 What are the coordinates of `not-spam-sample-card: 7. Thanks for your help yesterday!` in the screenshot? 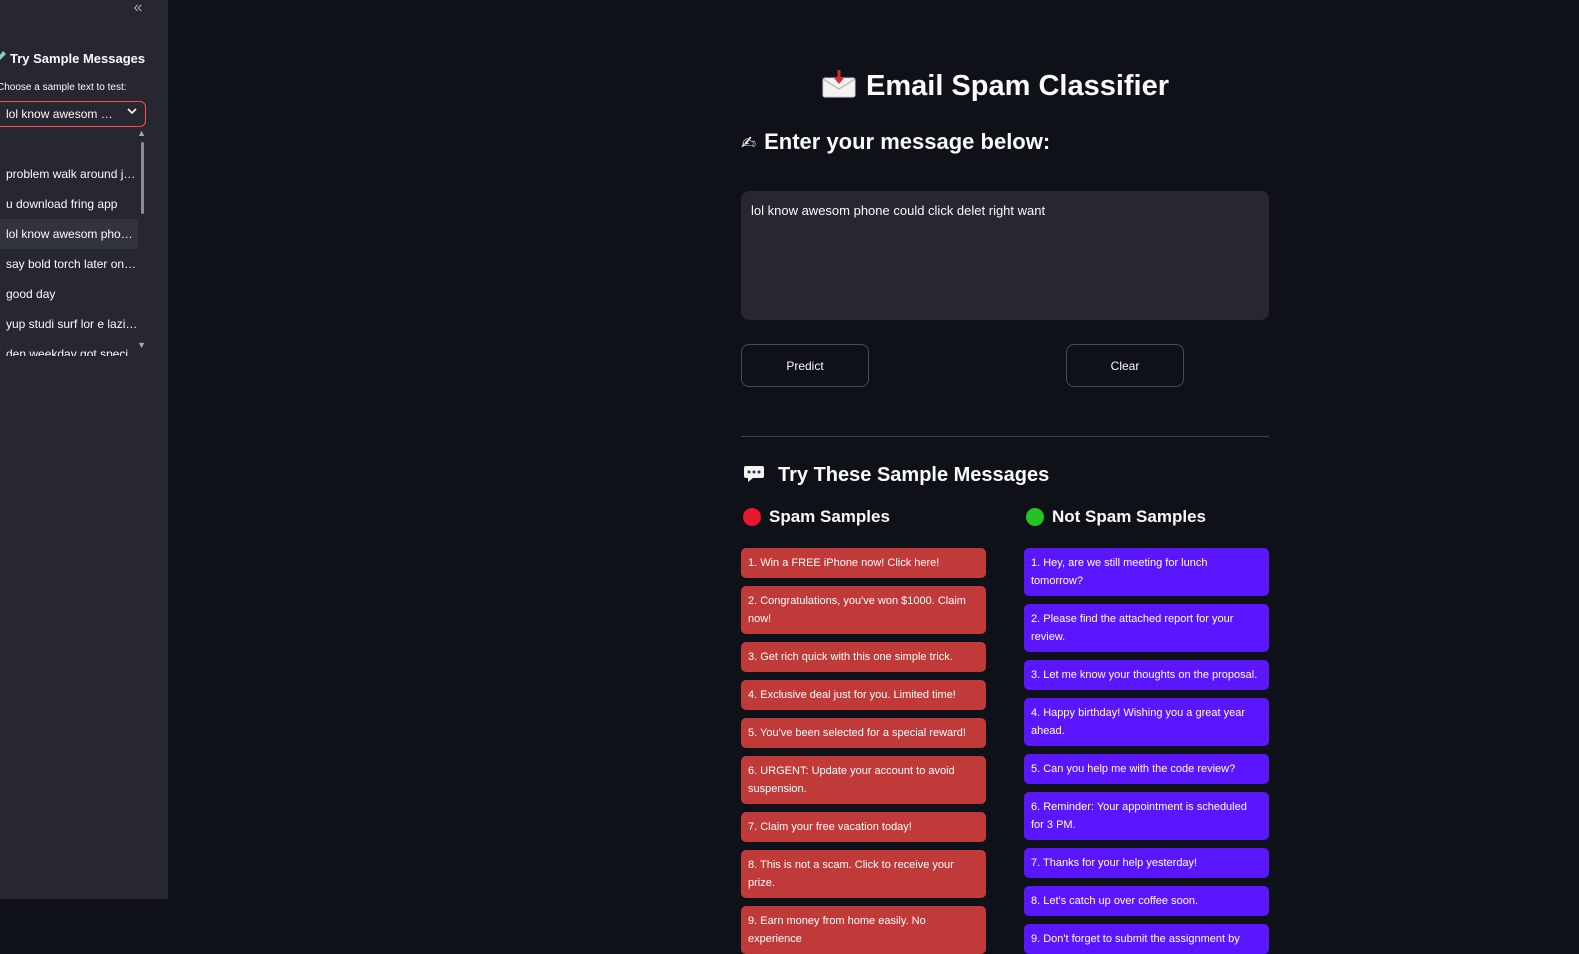 It's located at (1146, 863).